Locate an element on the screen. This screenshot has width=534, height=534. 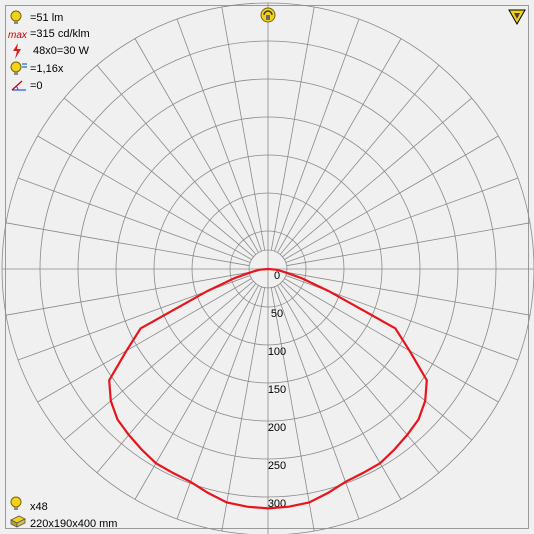
tilt-value: =0 is located at coordinates (36, 86).